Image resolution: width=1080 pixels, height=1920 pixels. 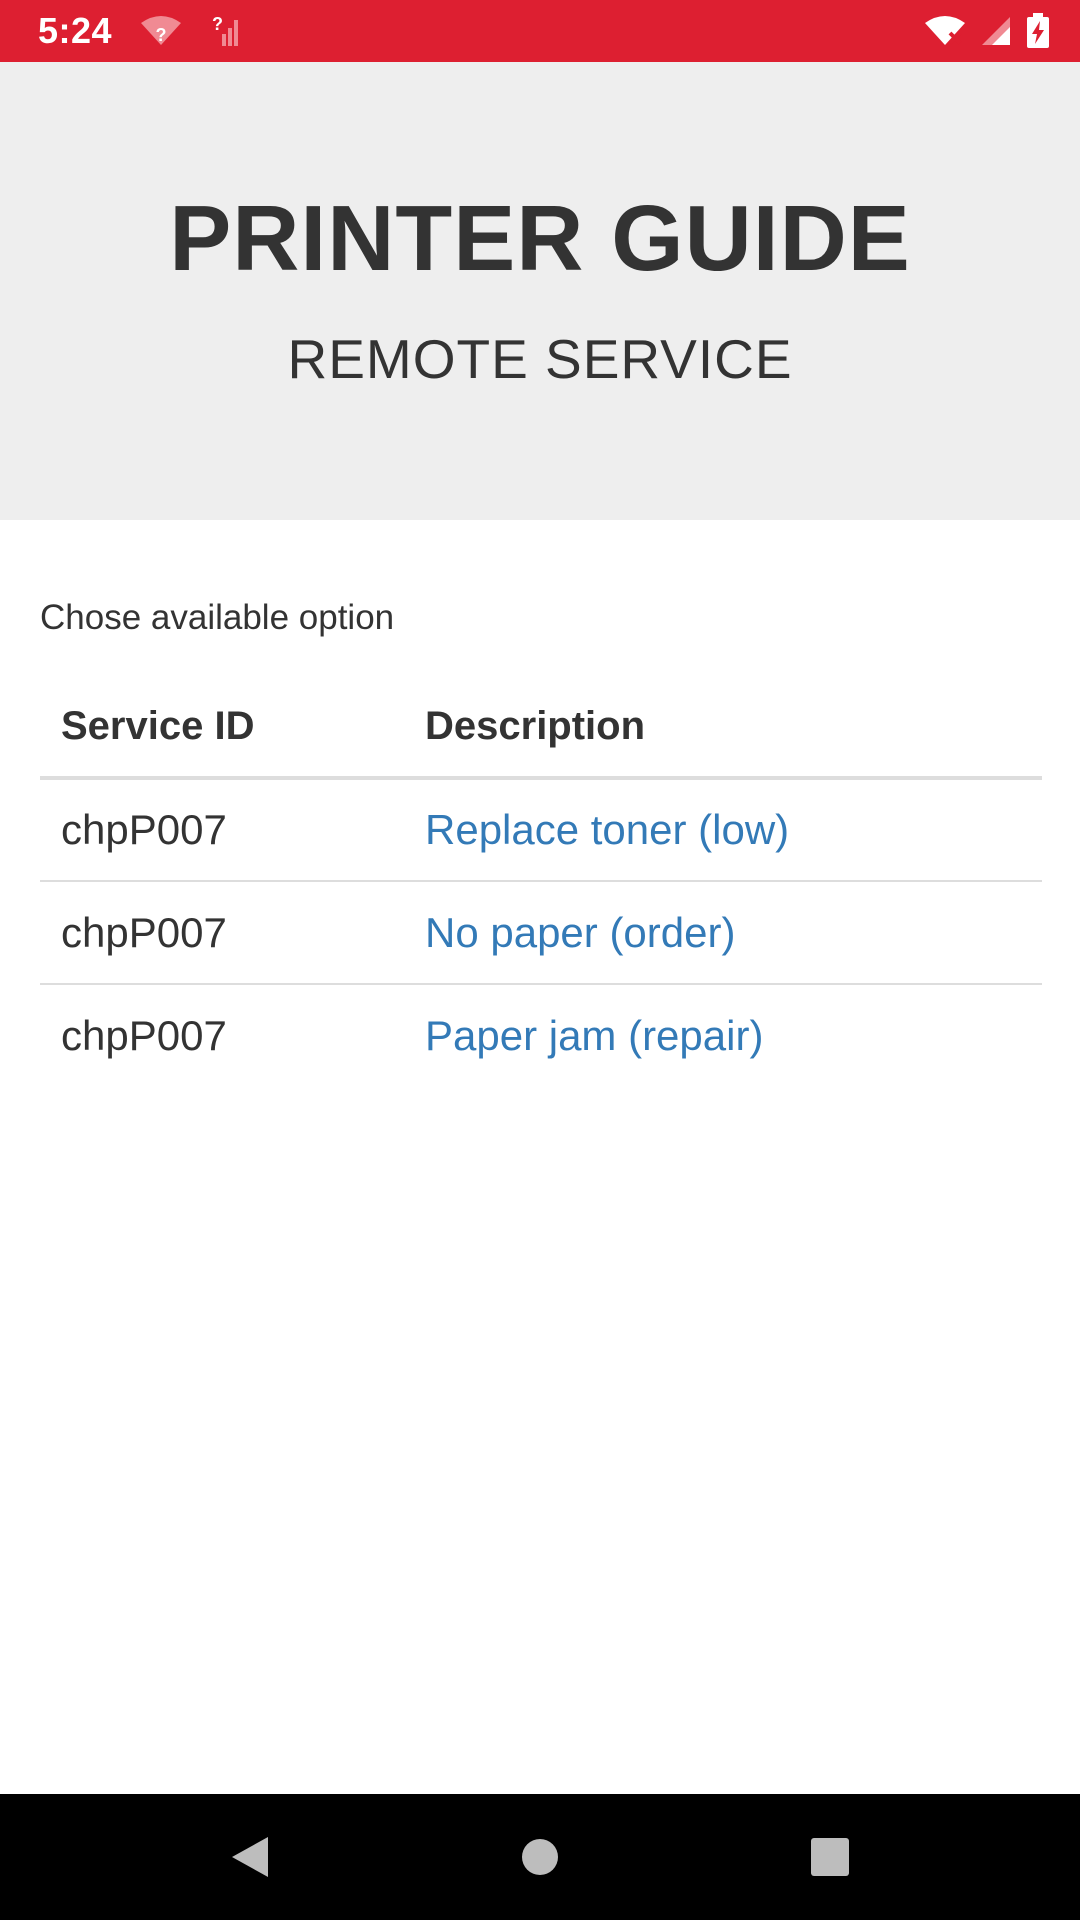 I want to click on table-row: chpP007 Paper jam (repair), so click(x=541, y=1035).